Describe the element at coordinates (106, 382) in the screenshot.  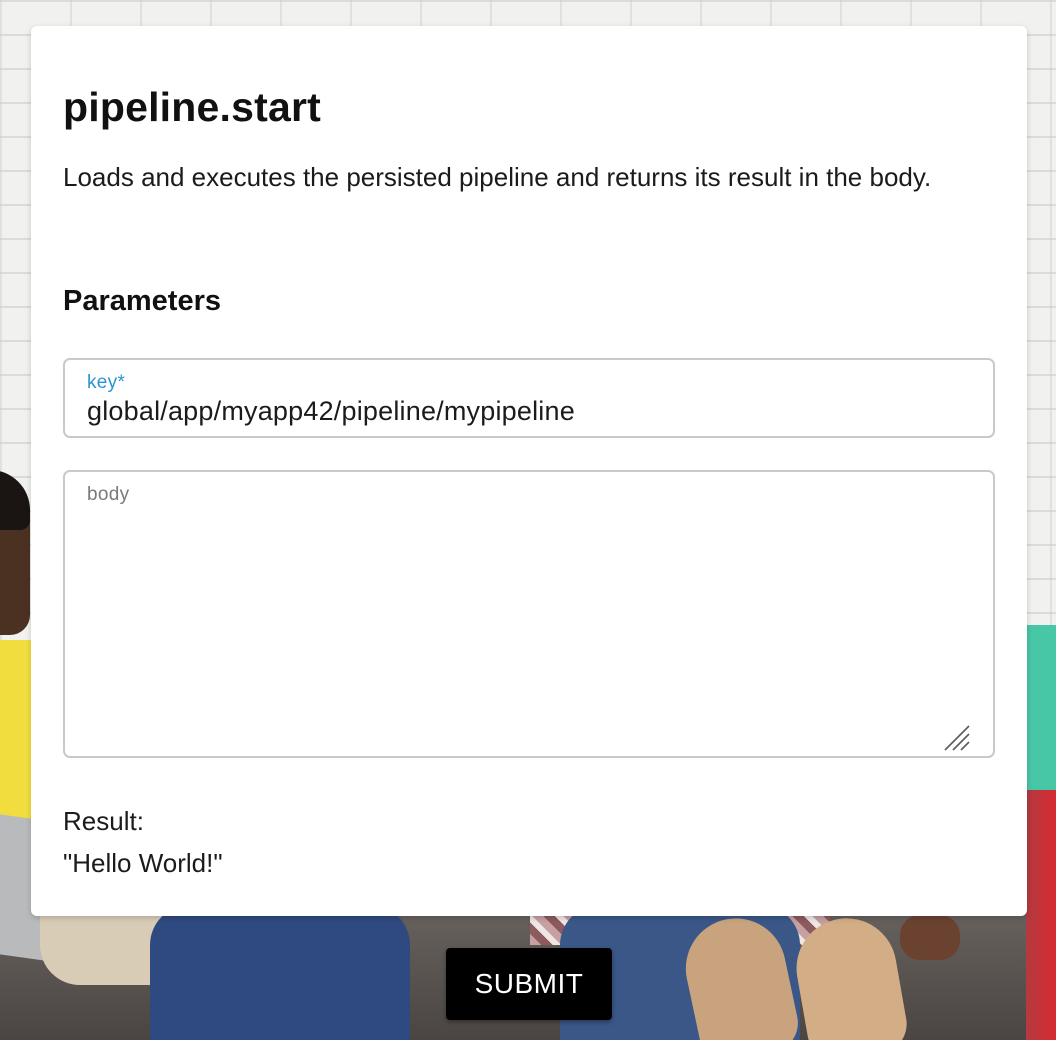
I see `key-field-label: key*` at that location.